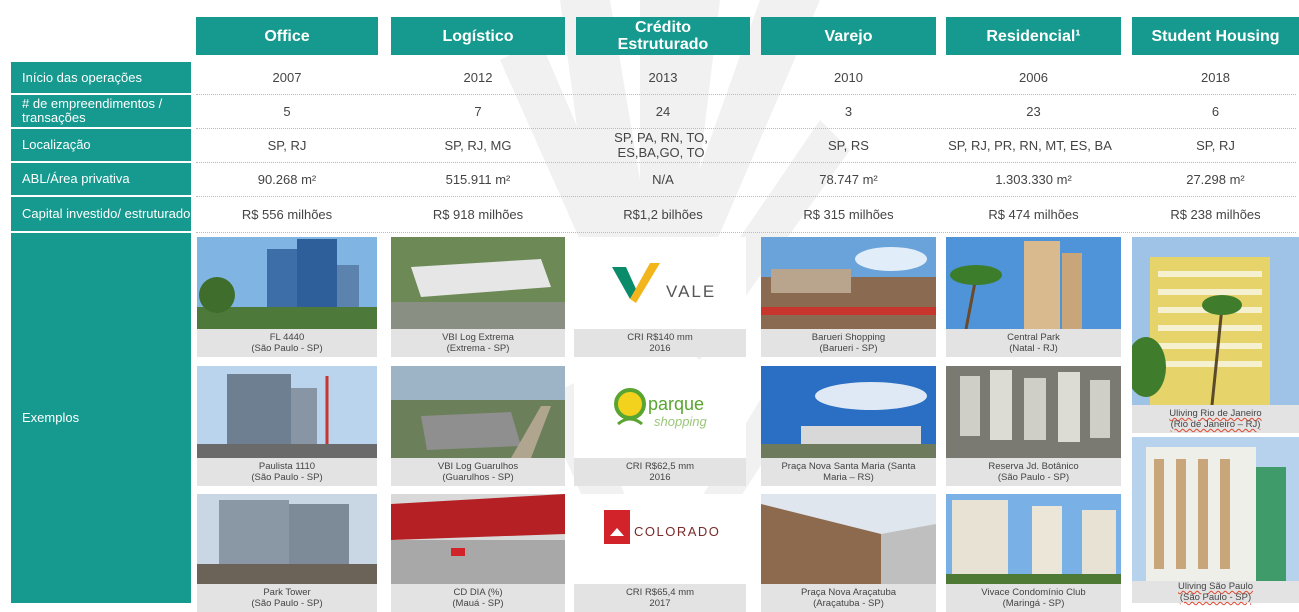  Describe the element at coordinates (663, 179) in the screenshot. I see `cell-abl-credito: N/A` at that location.